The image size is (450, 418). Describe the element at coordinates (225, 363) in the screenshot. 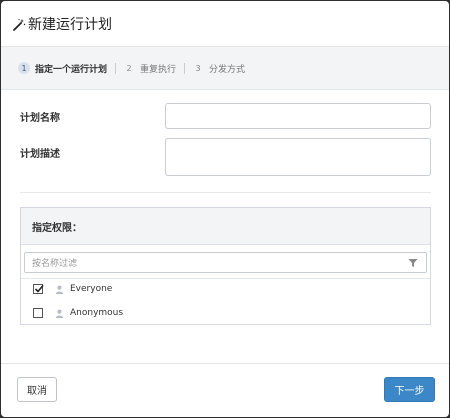

I see `footer-divider` at that location.